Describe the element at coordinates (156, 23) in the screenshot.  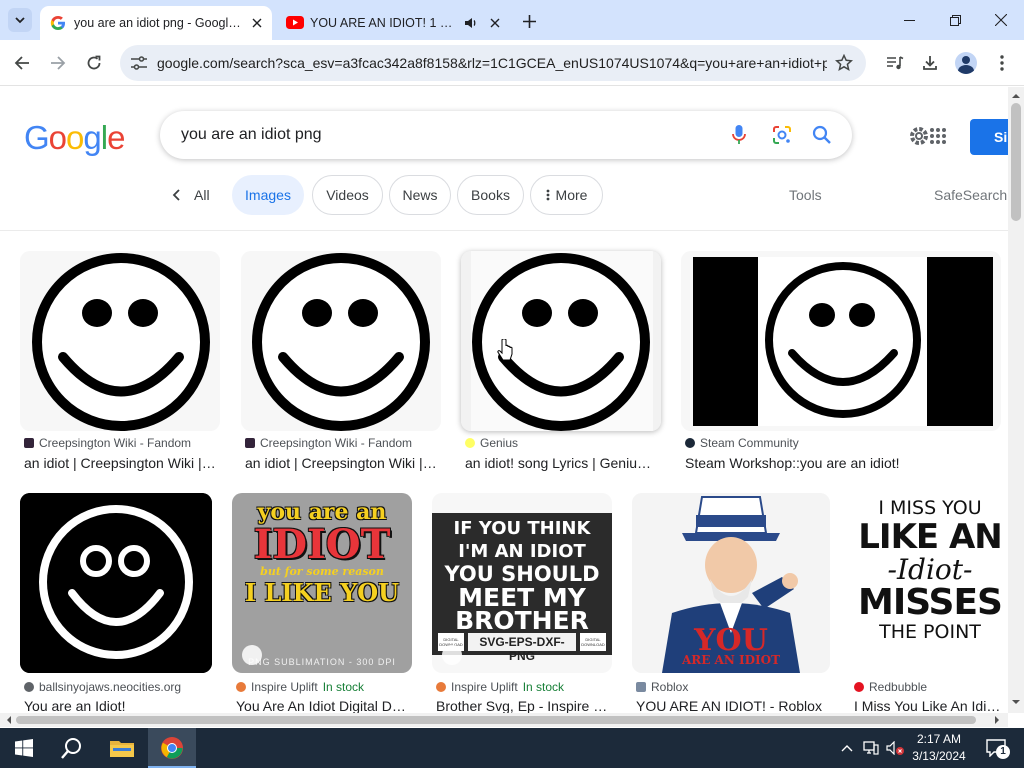
I see `tab-google-search: you are an idiot png - Google Se` at that location.